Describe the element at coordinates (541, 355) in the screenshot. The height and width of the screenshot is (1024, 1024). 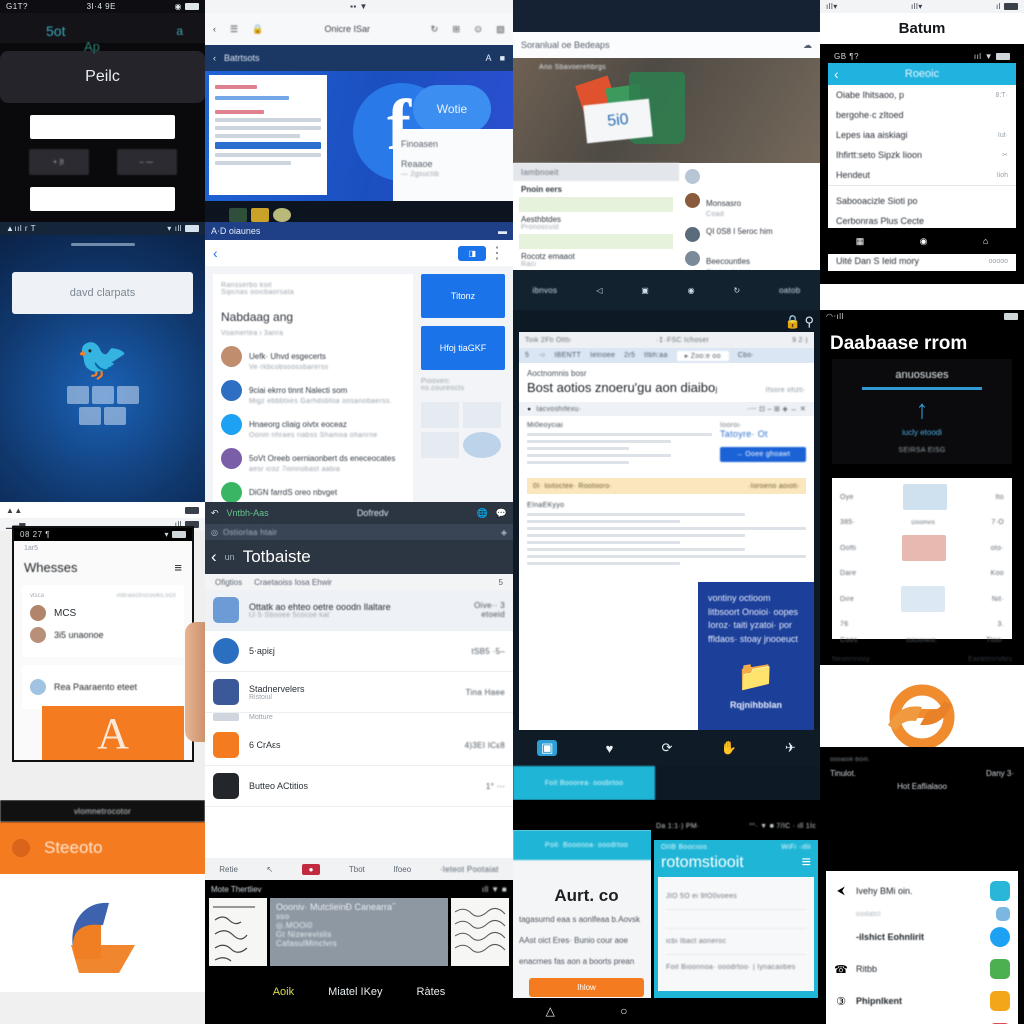
I see `tab: ·○` at that location.